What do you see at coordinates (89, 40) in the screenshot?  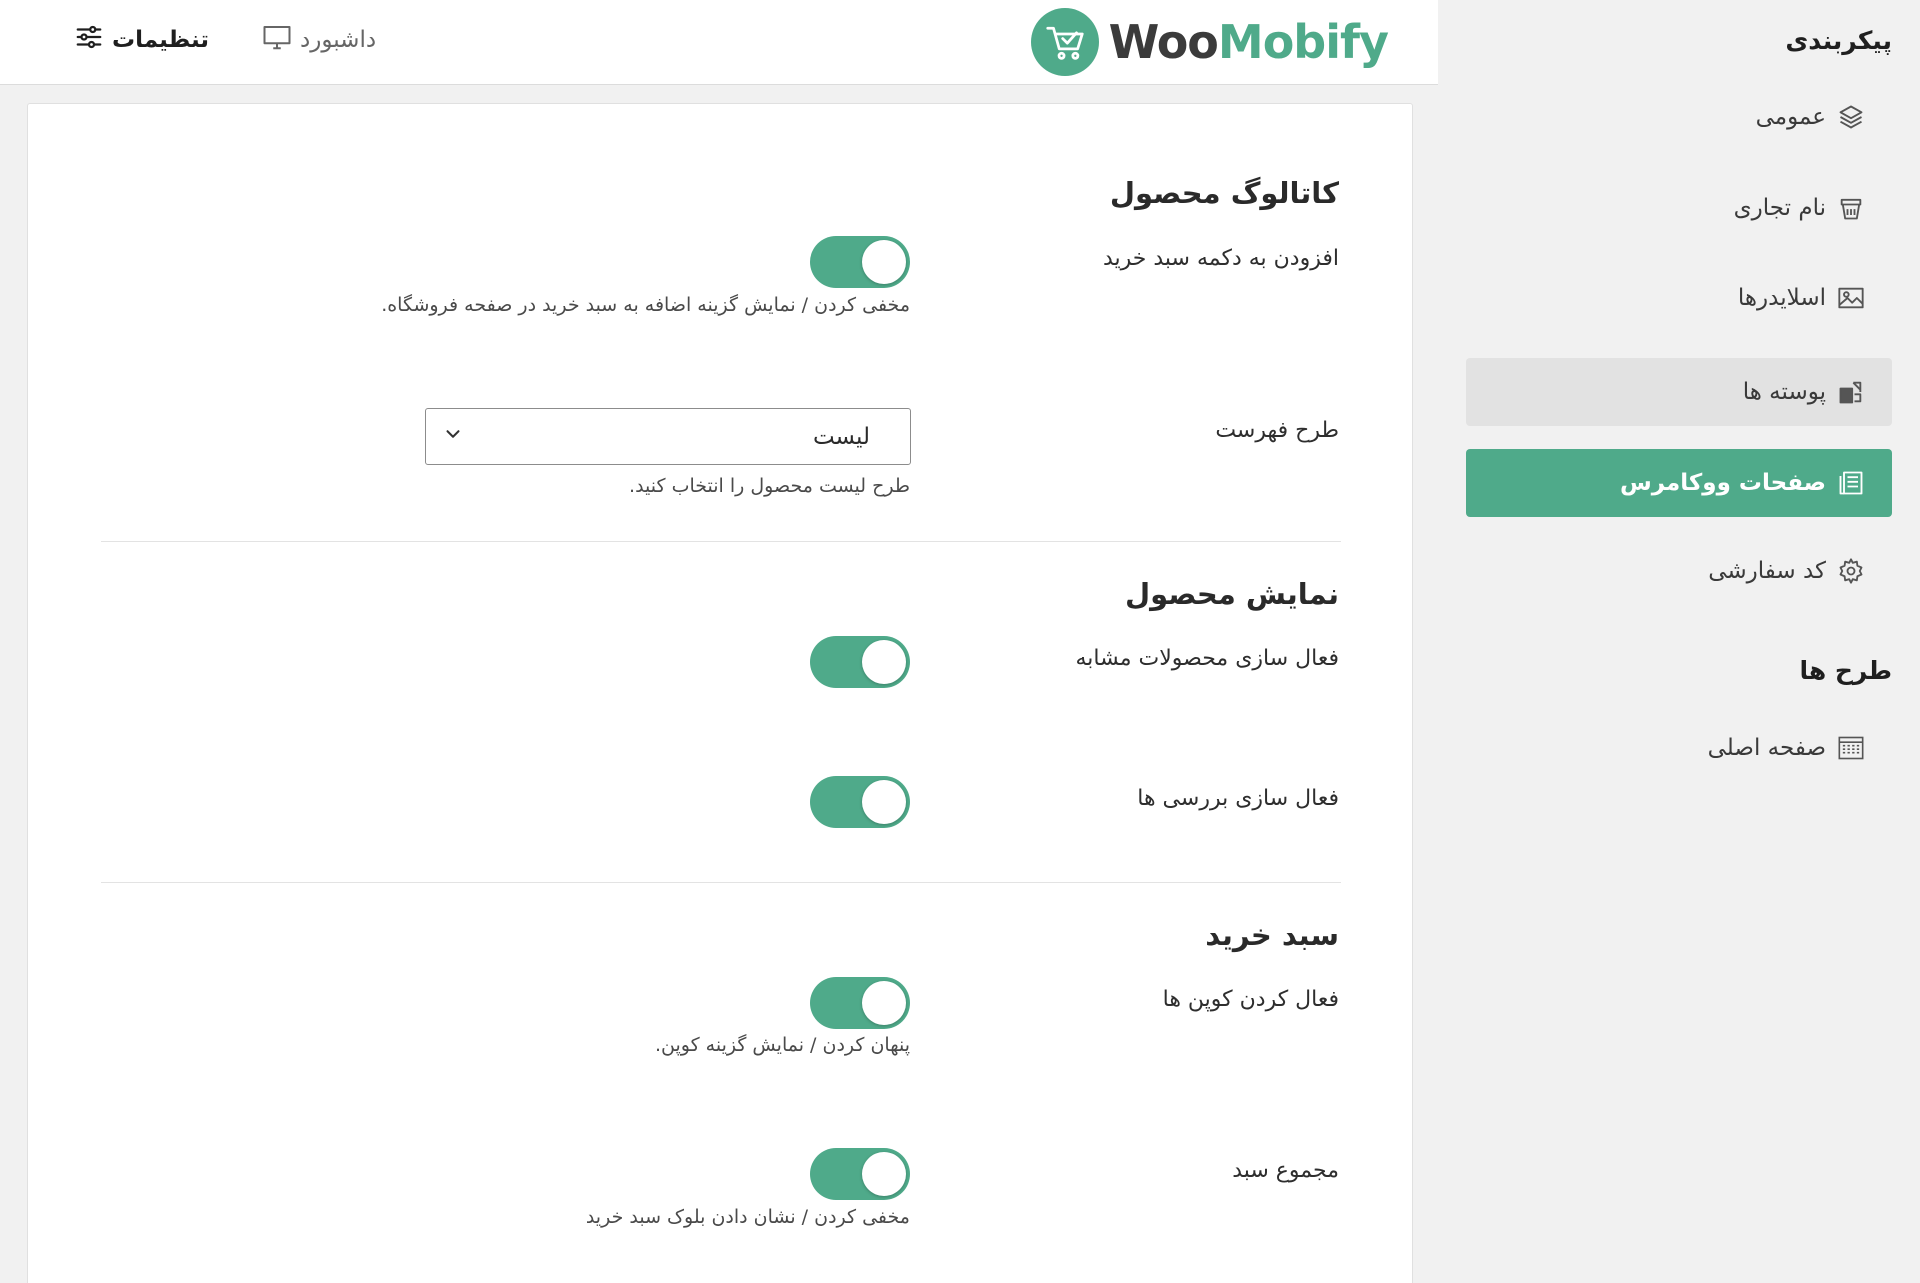 I see `sliders-icon` at bounding box center [89, 40].